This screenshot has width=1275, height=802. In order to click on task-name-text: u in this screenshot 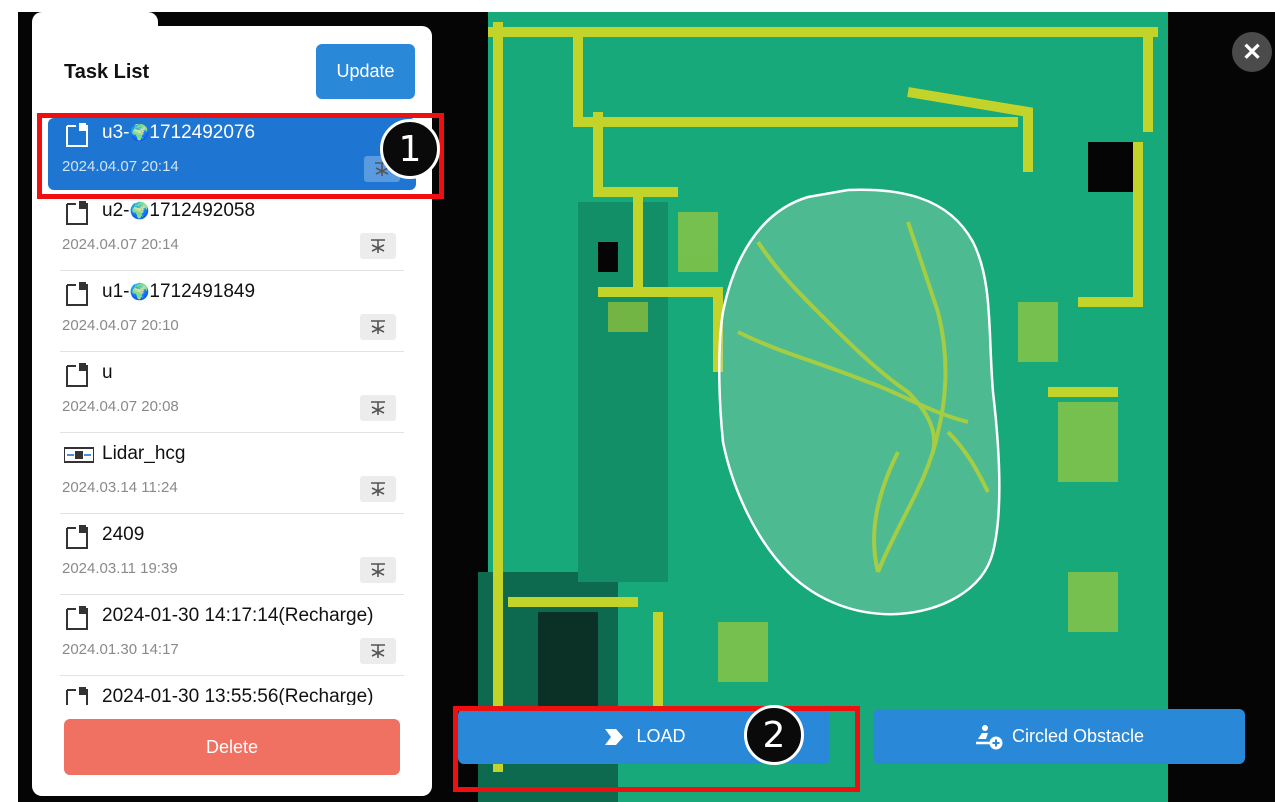, I will do `click(107, 372)`.